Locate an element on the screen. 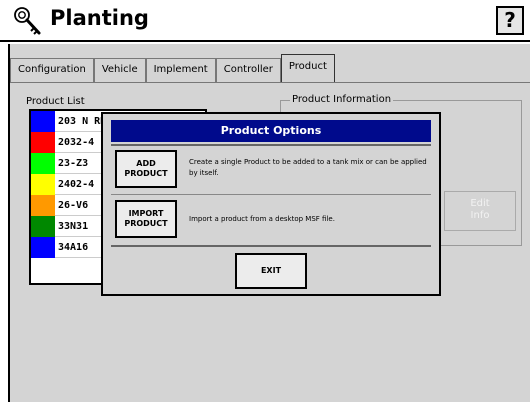 The image size is (530, 402). product-name: 26-V6 is located at coordinates (73, 205).